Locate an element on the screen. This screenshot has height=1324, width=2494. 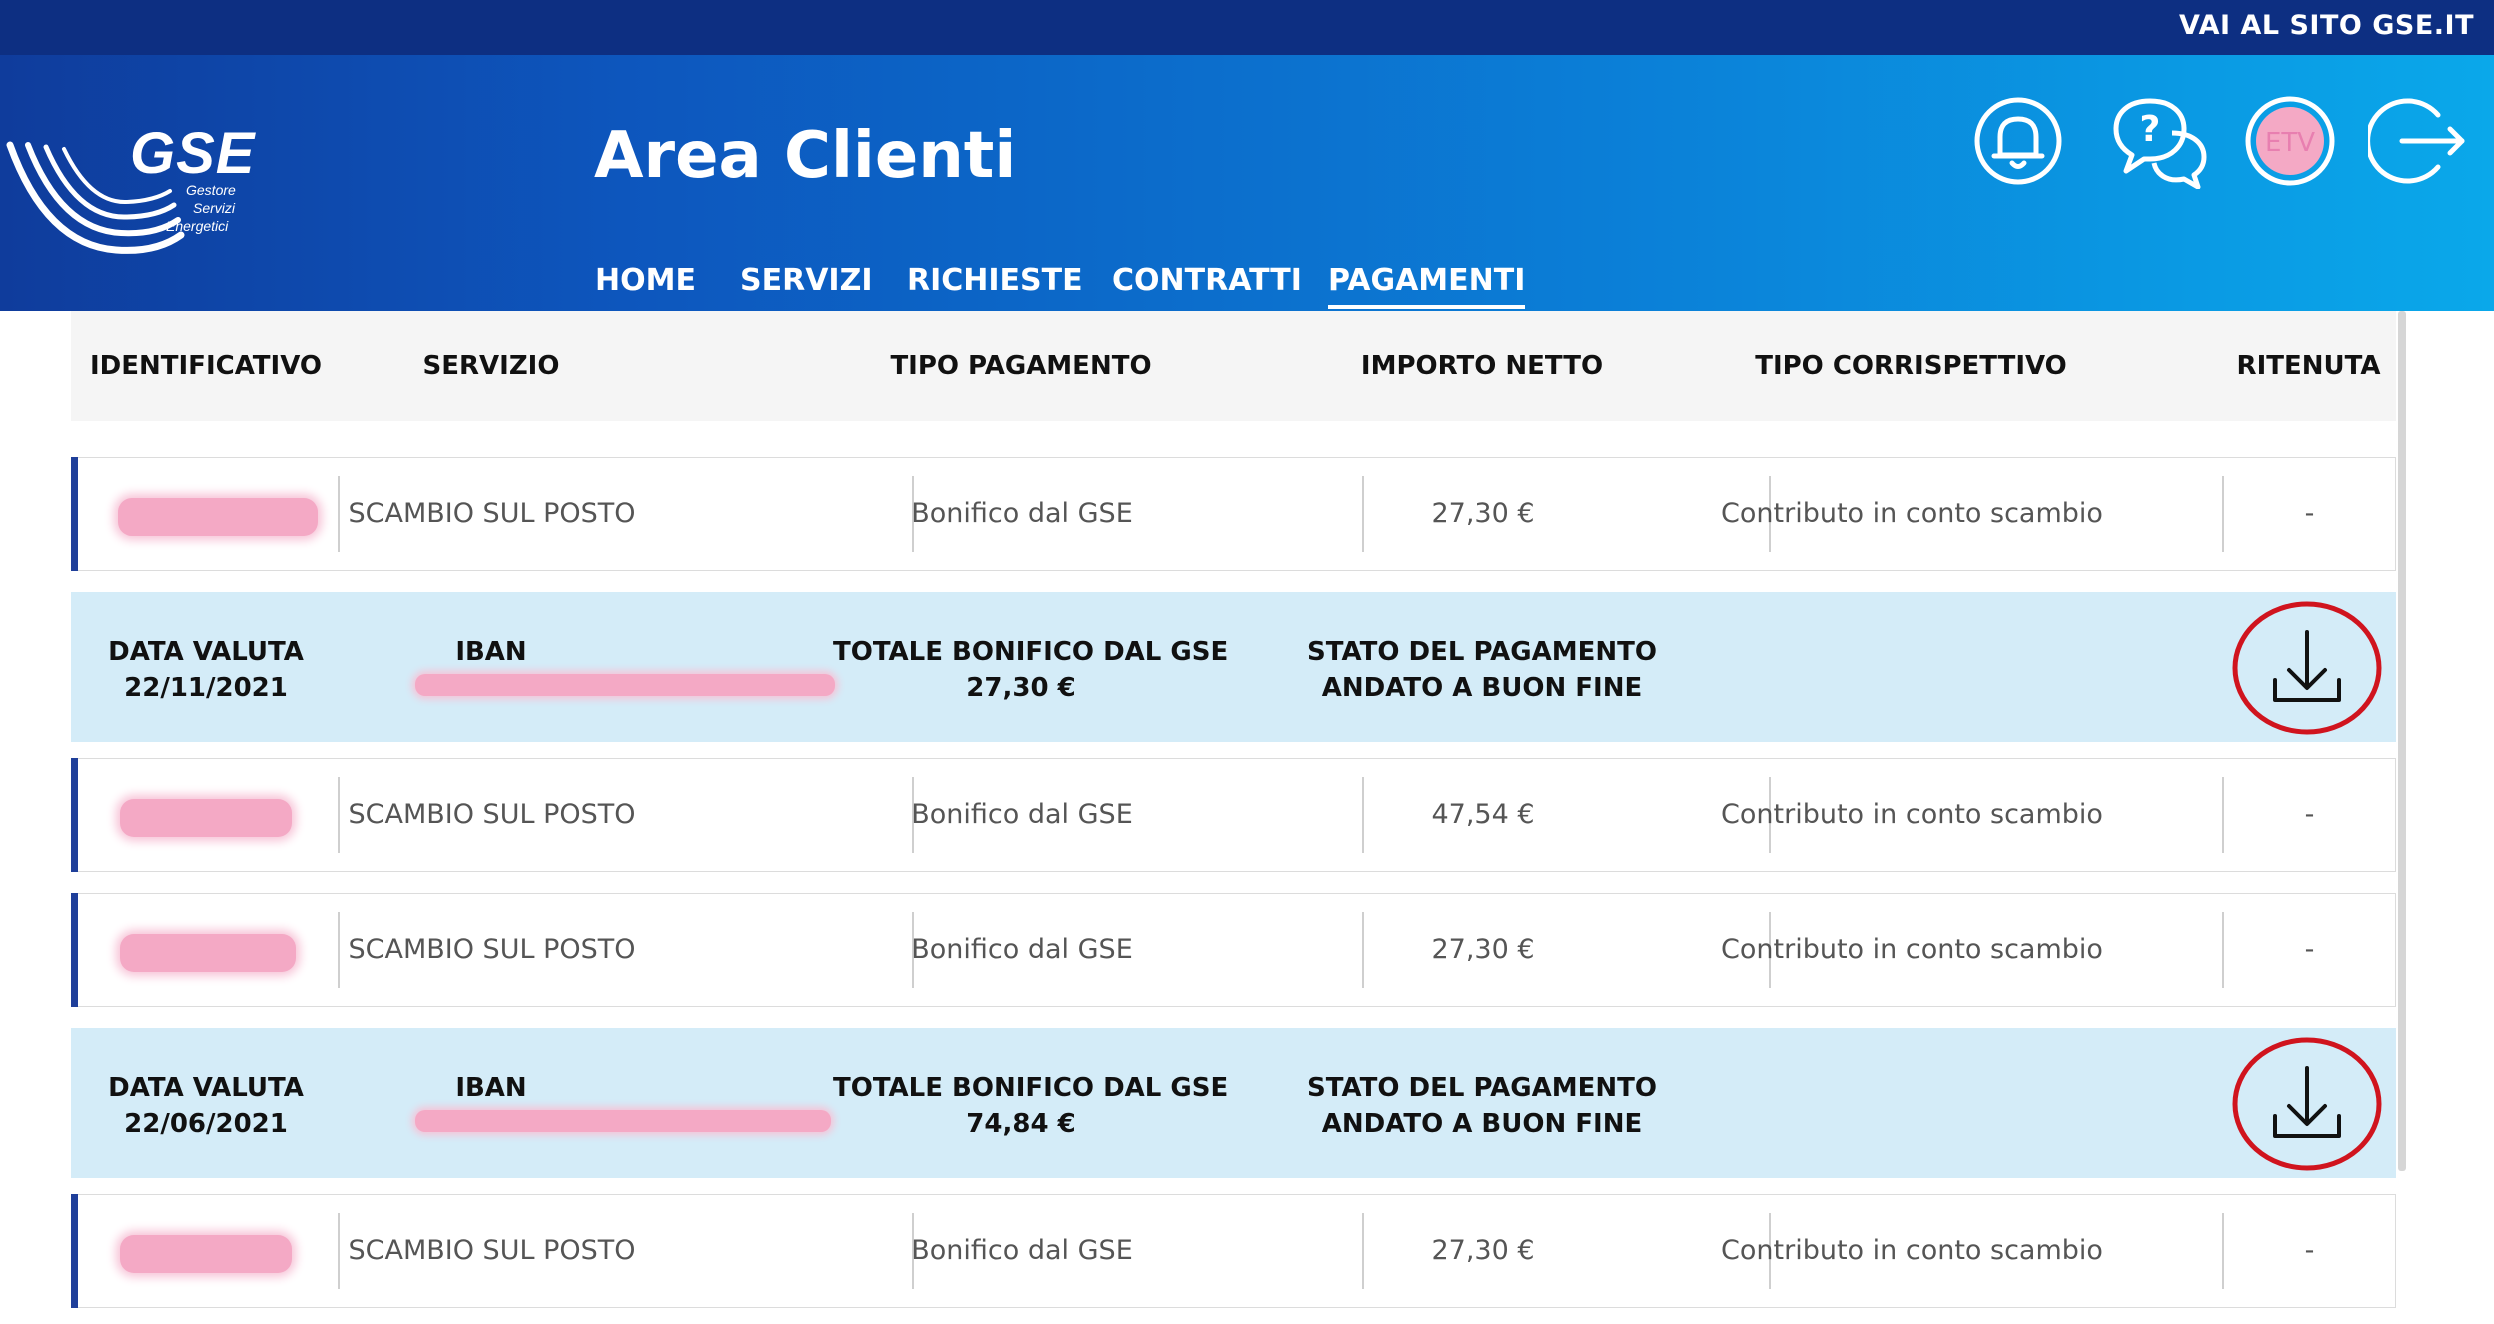
bell-icon is located at coordinates (2018, 141).